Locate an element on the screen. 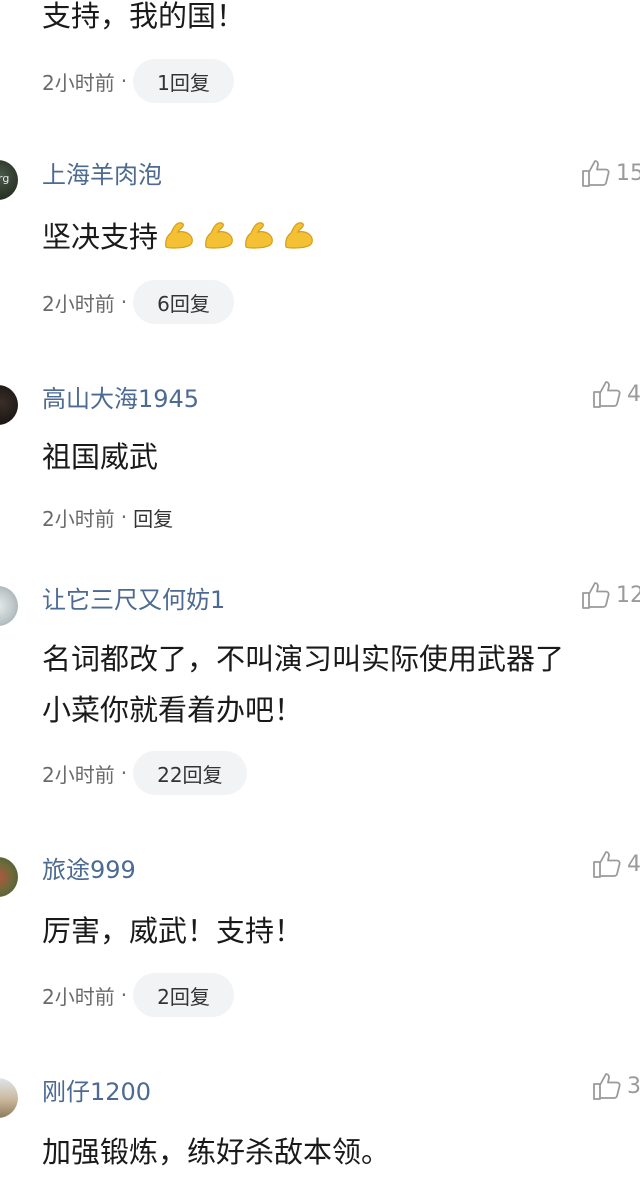  comment-meta: 2小时前 · 回复 is located at coordinates (107, 517).